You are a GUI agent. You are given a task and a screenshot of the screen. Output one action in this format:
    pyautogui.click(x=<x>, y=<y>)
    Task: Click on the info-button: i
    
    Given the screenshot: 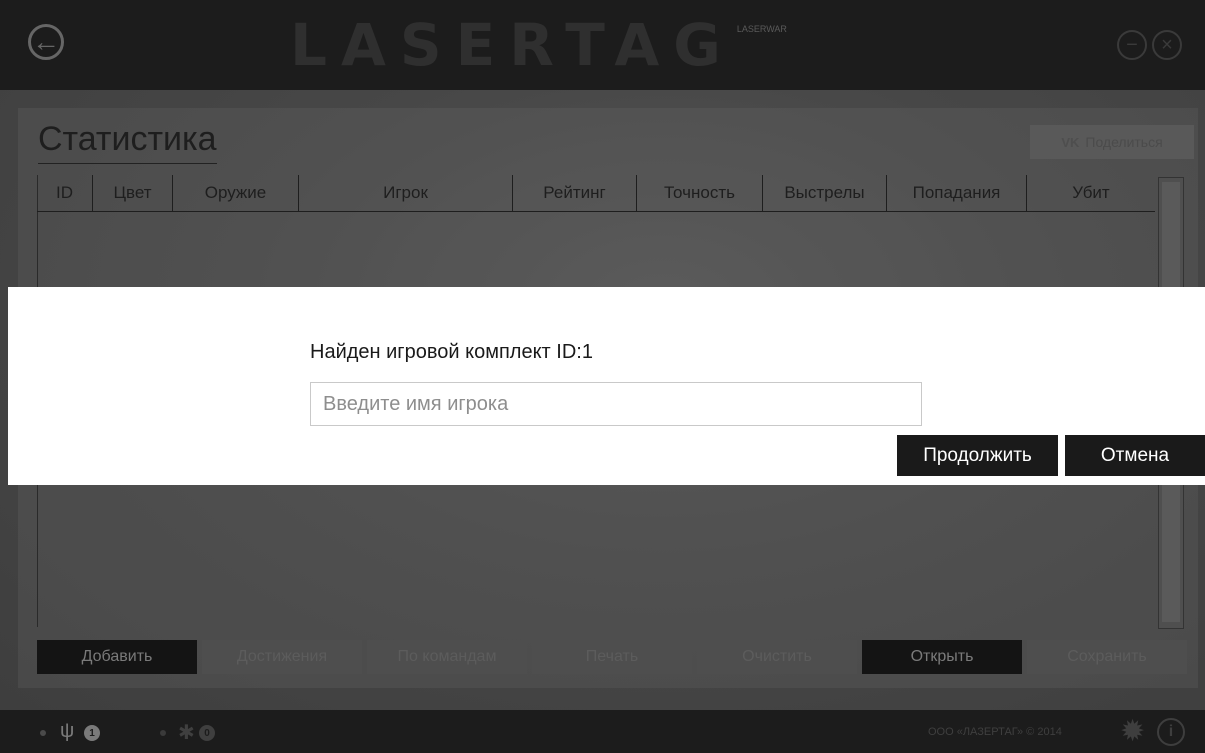 What is the action you would take?
    pyautogui.click(x=1171, y=732)
    